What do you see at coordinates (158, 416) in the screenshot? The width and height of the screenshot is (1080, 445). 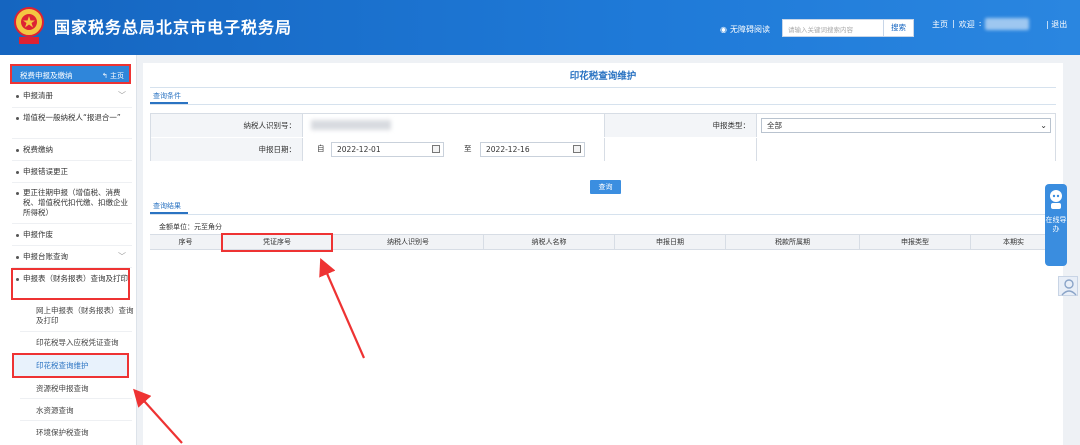 I see `arrow-to-sidebar` at bounding box center [158, 416].